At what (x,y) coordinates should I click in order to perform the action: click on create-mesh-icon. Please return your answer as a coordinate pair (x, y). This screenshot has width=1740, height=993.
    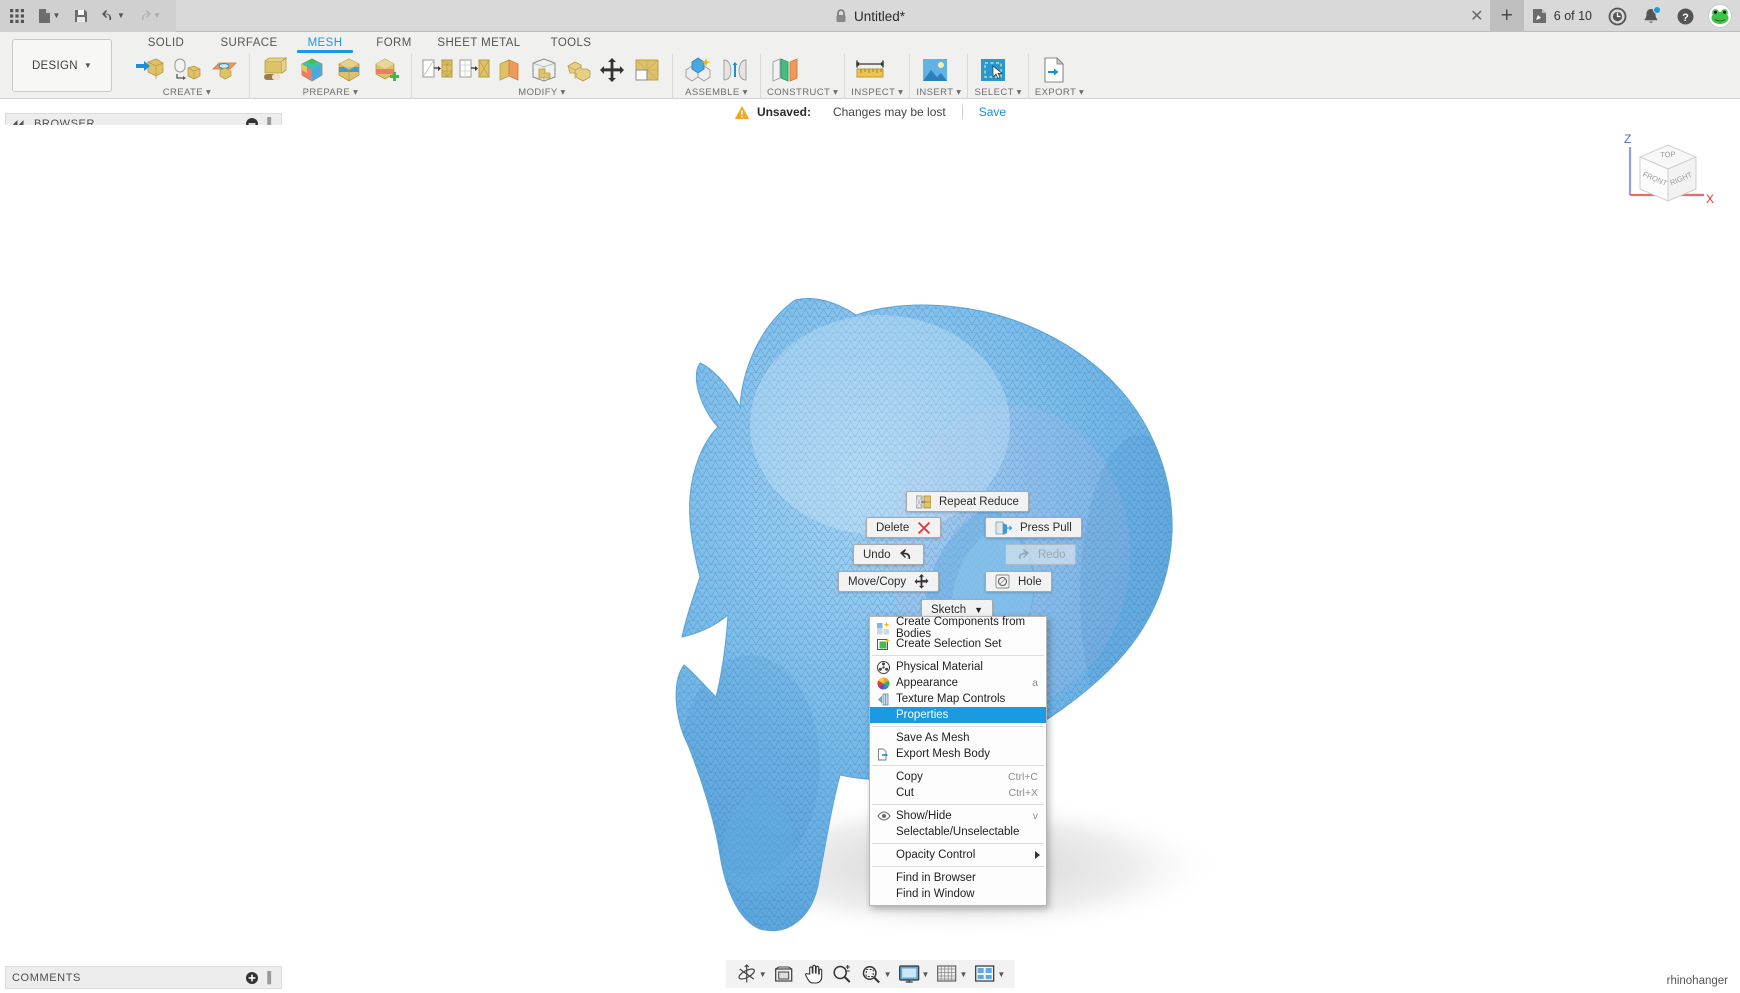
    Looking at the image, I should click on (150, 70).